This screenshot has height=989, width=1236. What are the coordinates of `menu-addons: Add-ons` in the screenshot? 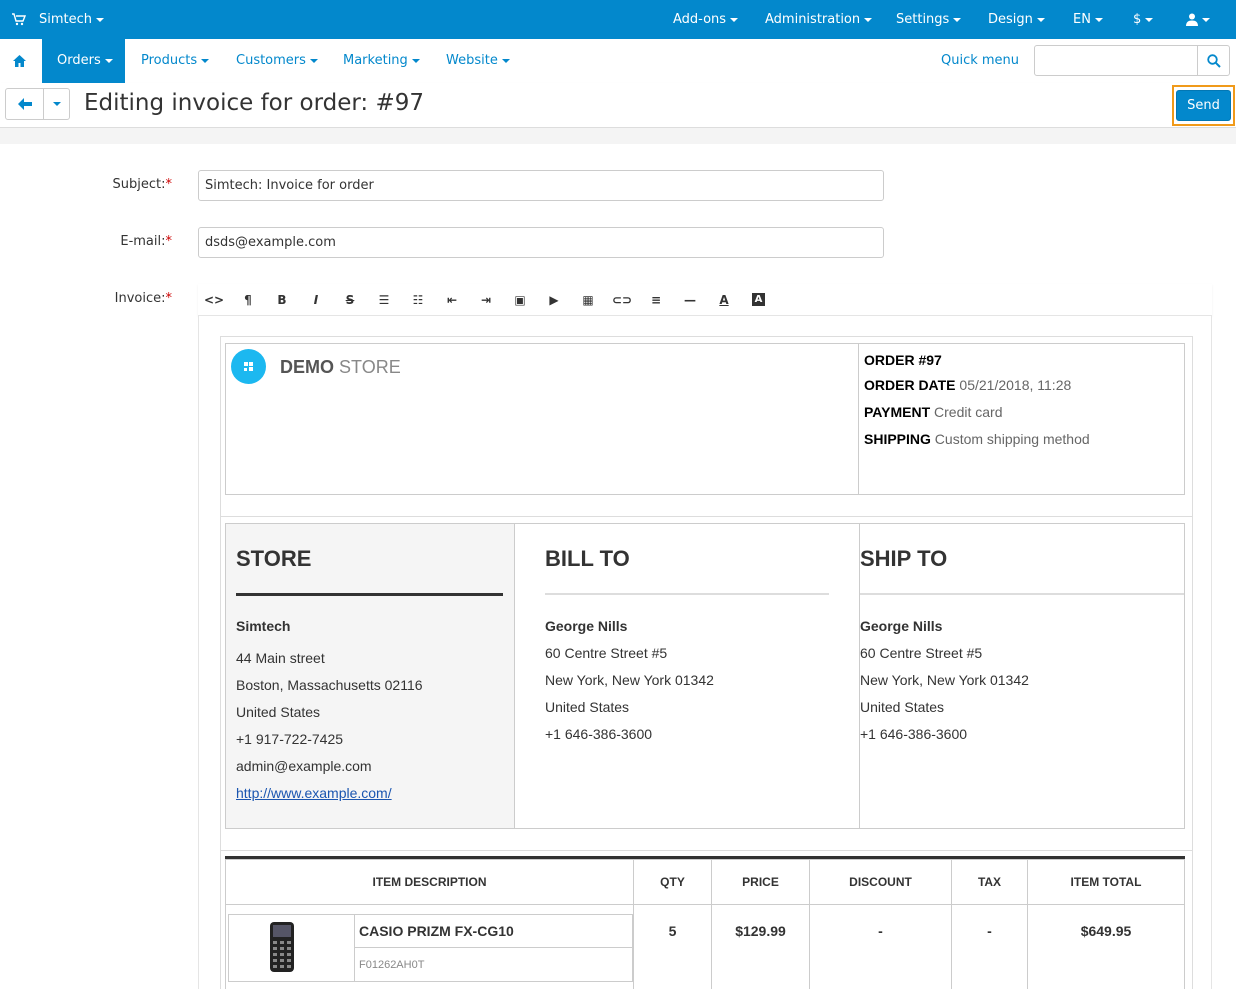 It's located at (706, 19).